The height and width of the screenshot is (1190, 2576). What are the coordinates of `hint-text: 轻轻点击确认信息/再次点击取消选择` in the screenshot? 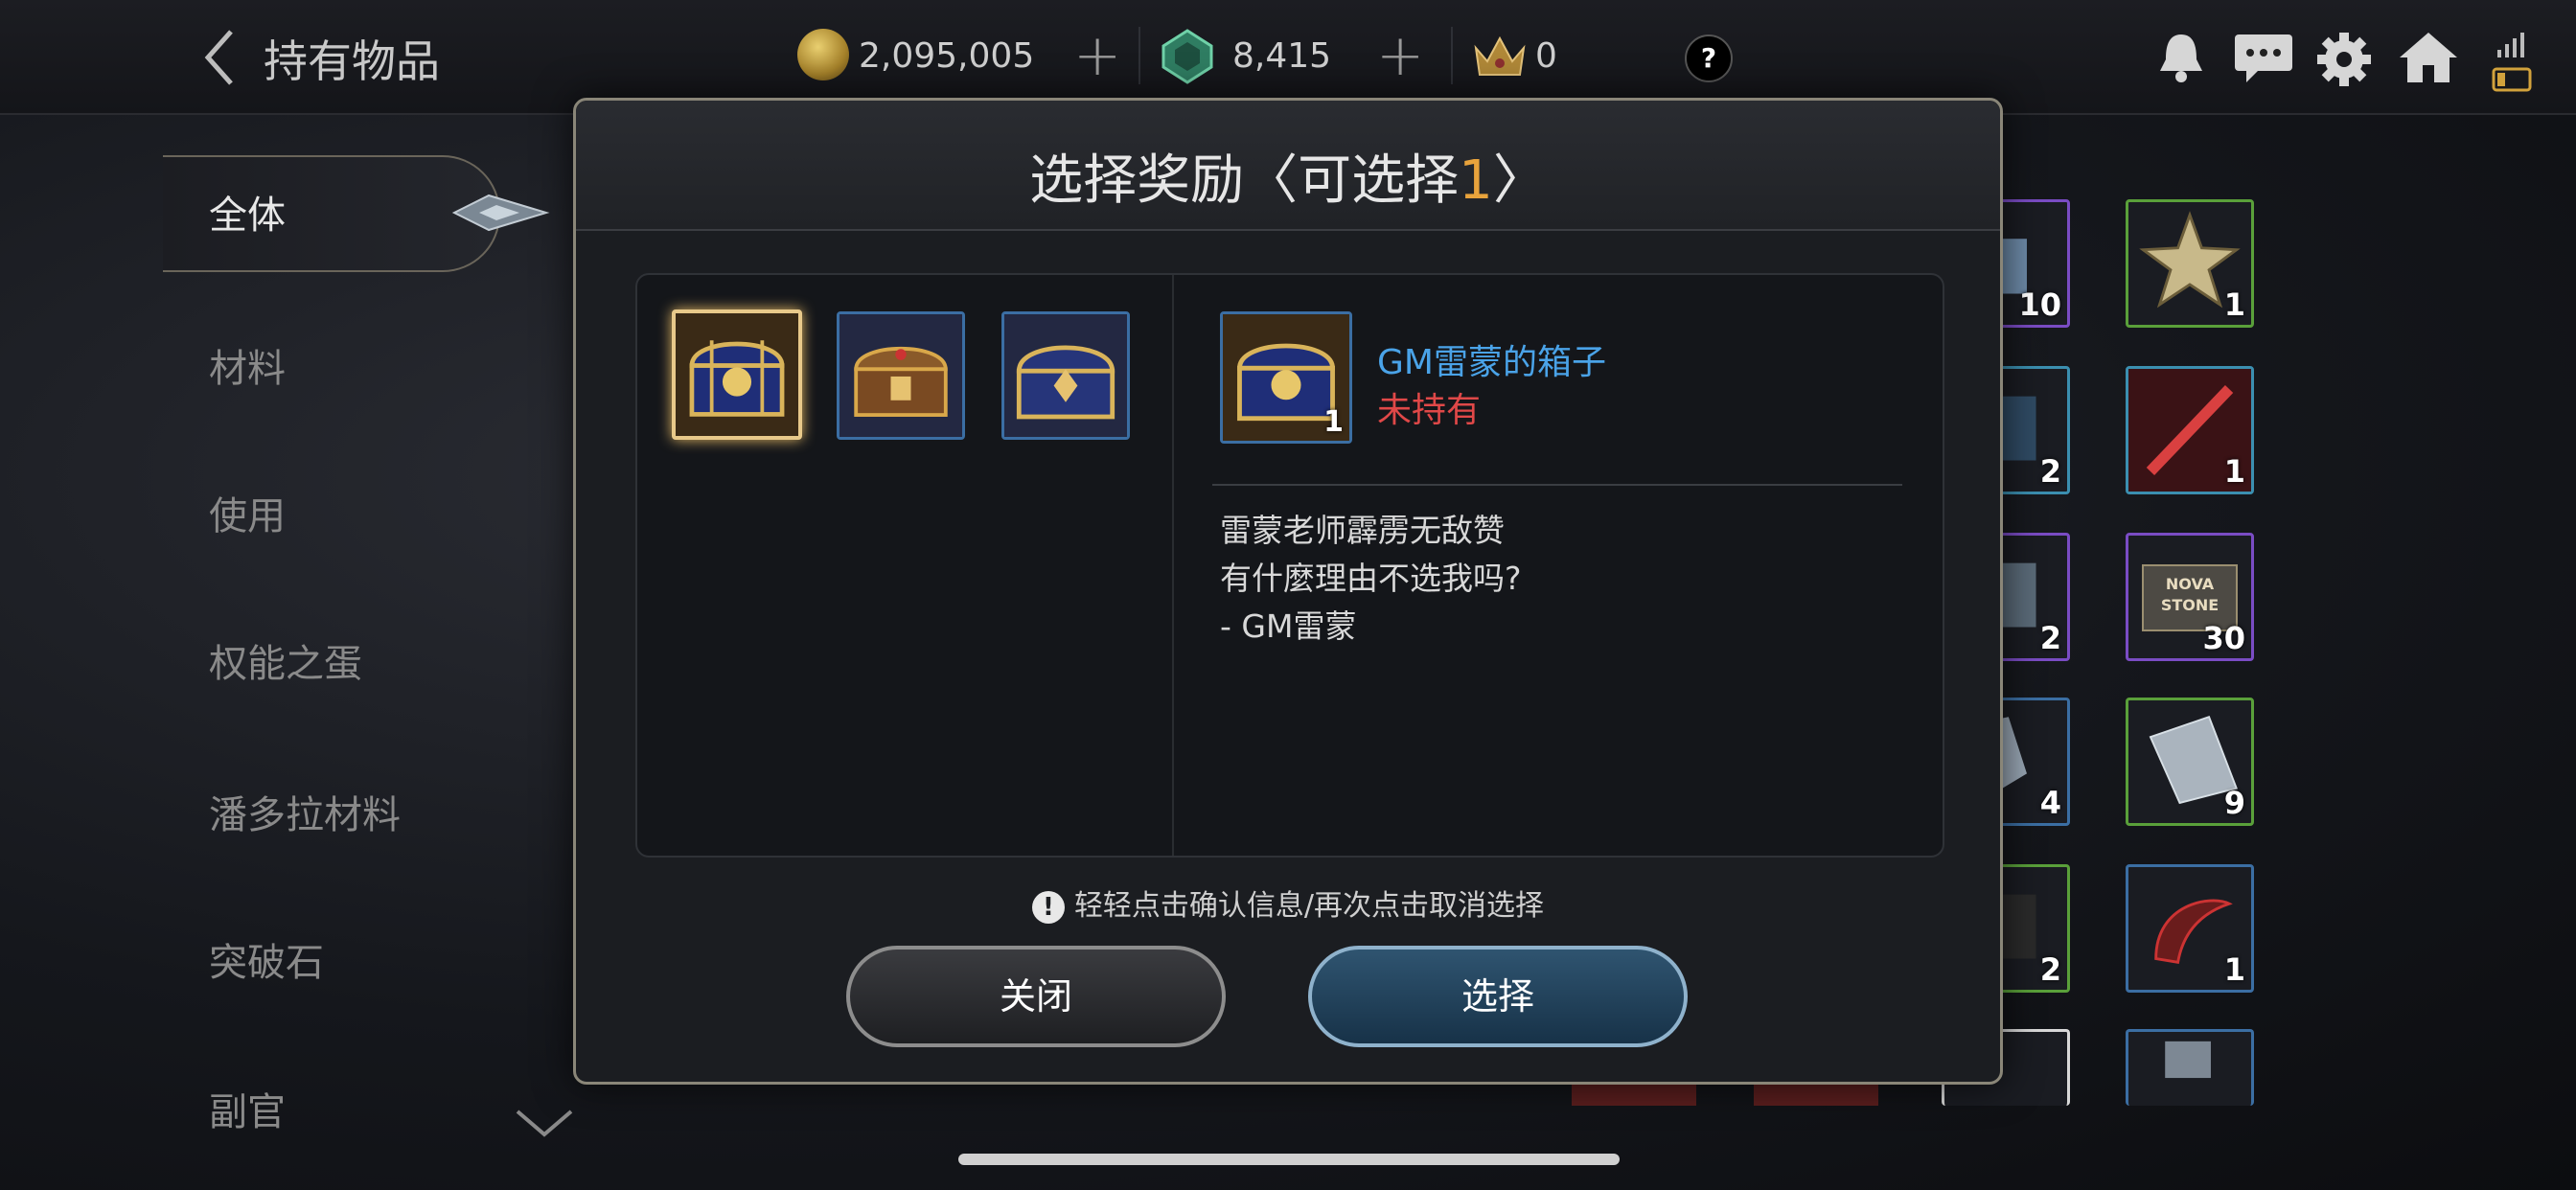 It's located at (1309, 906).